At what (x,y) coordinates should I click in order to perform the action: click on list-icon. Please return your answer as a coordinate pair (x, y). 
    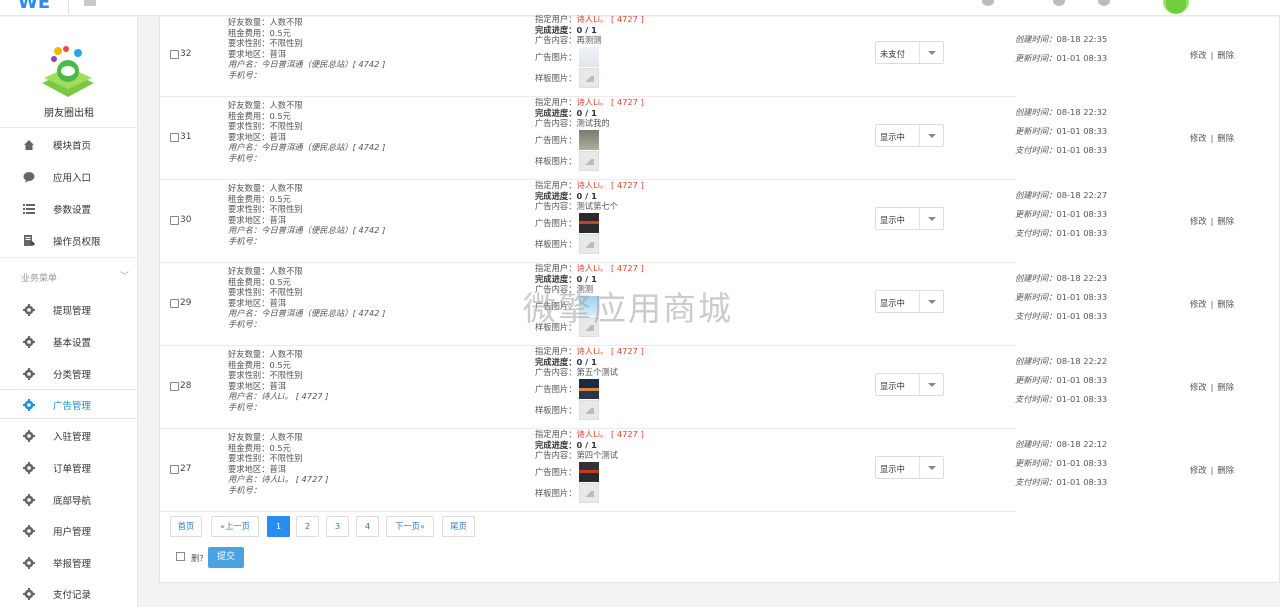
    Looking at the image, I should click on (29, 209).